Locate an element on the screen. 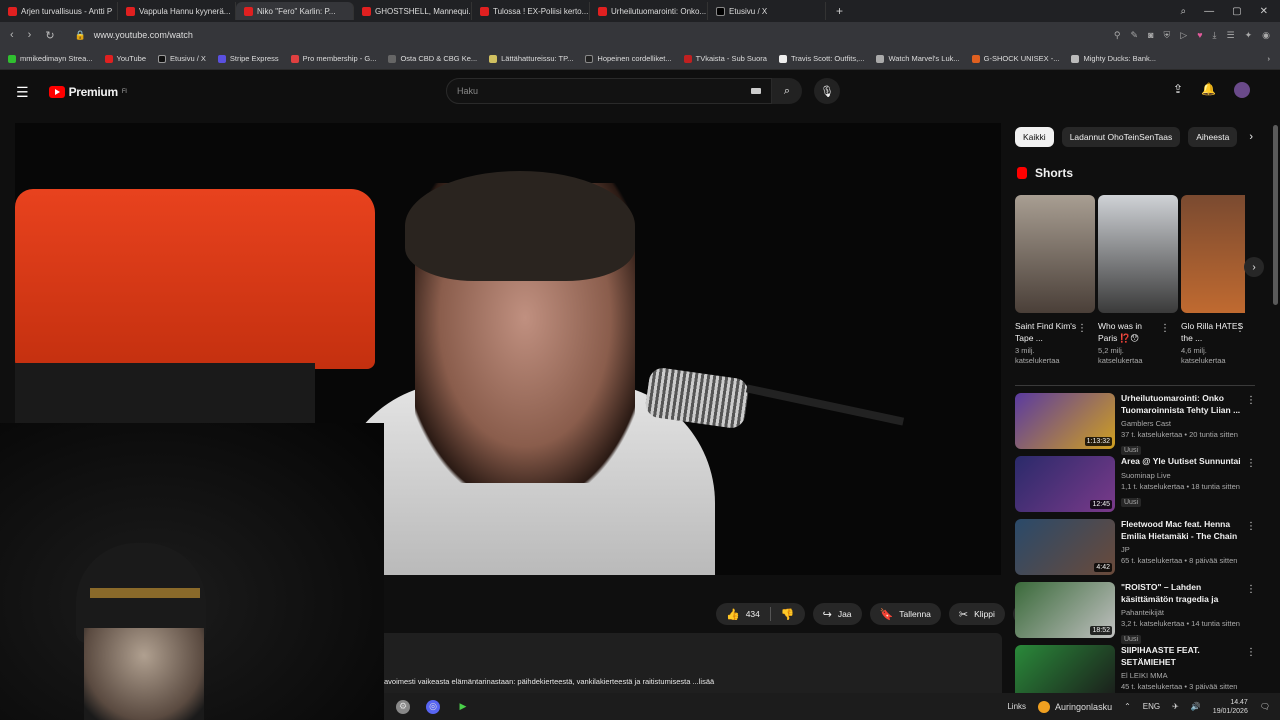 Image resolution: width=1280 pixels, height=720 pixels. url-field: www.youtube.com/watch is located at coordinates (143, 35).